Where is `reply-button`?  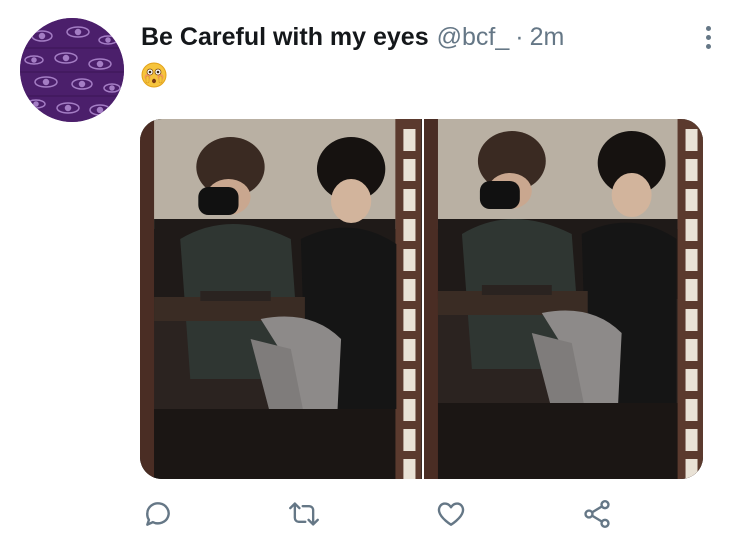 reply-button is located at coordinates (158, 514).